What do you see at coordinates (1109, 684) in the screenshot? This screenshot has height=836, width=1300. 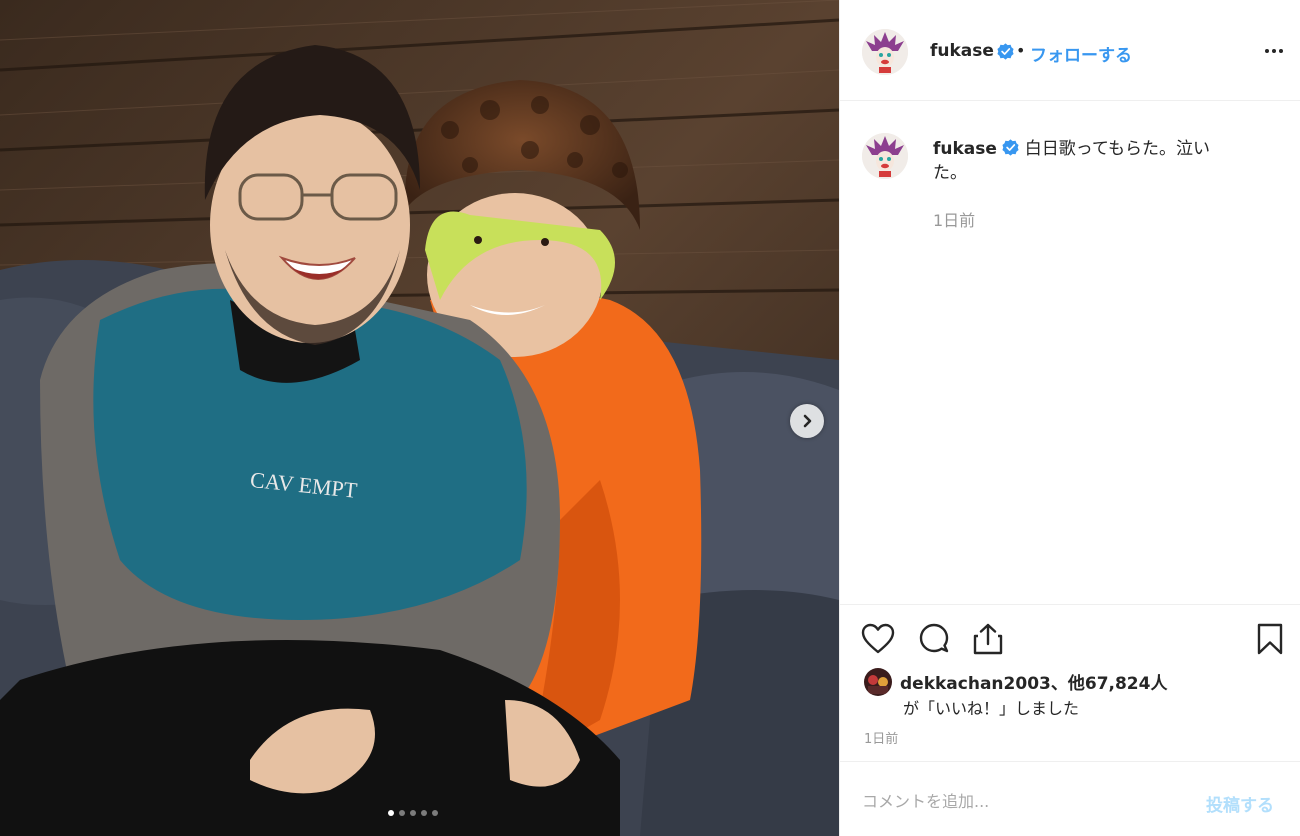 I see `likes-count: 、他67,824人` at bounding box center [1109, 684].